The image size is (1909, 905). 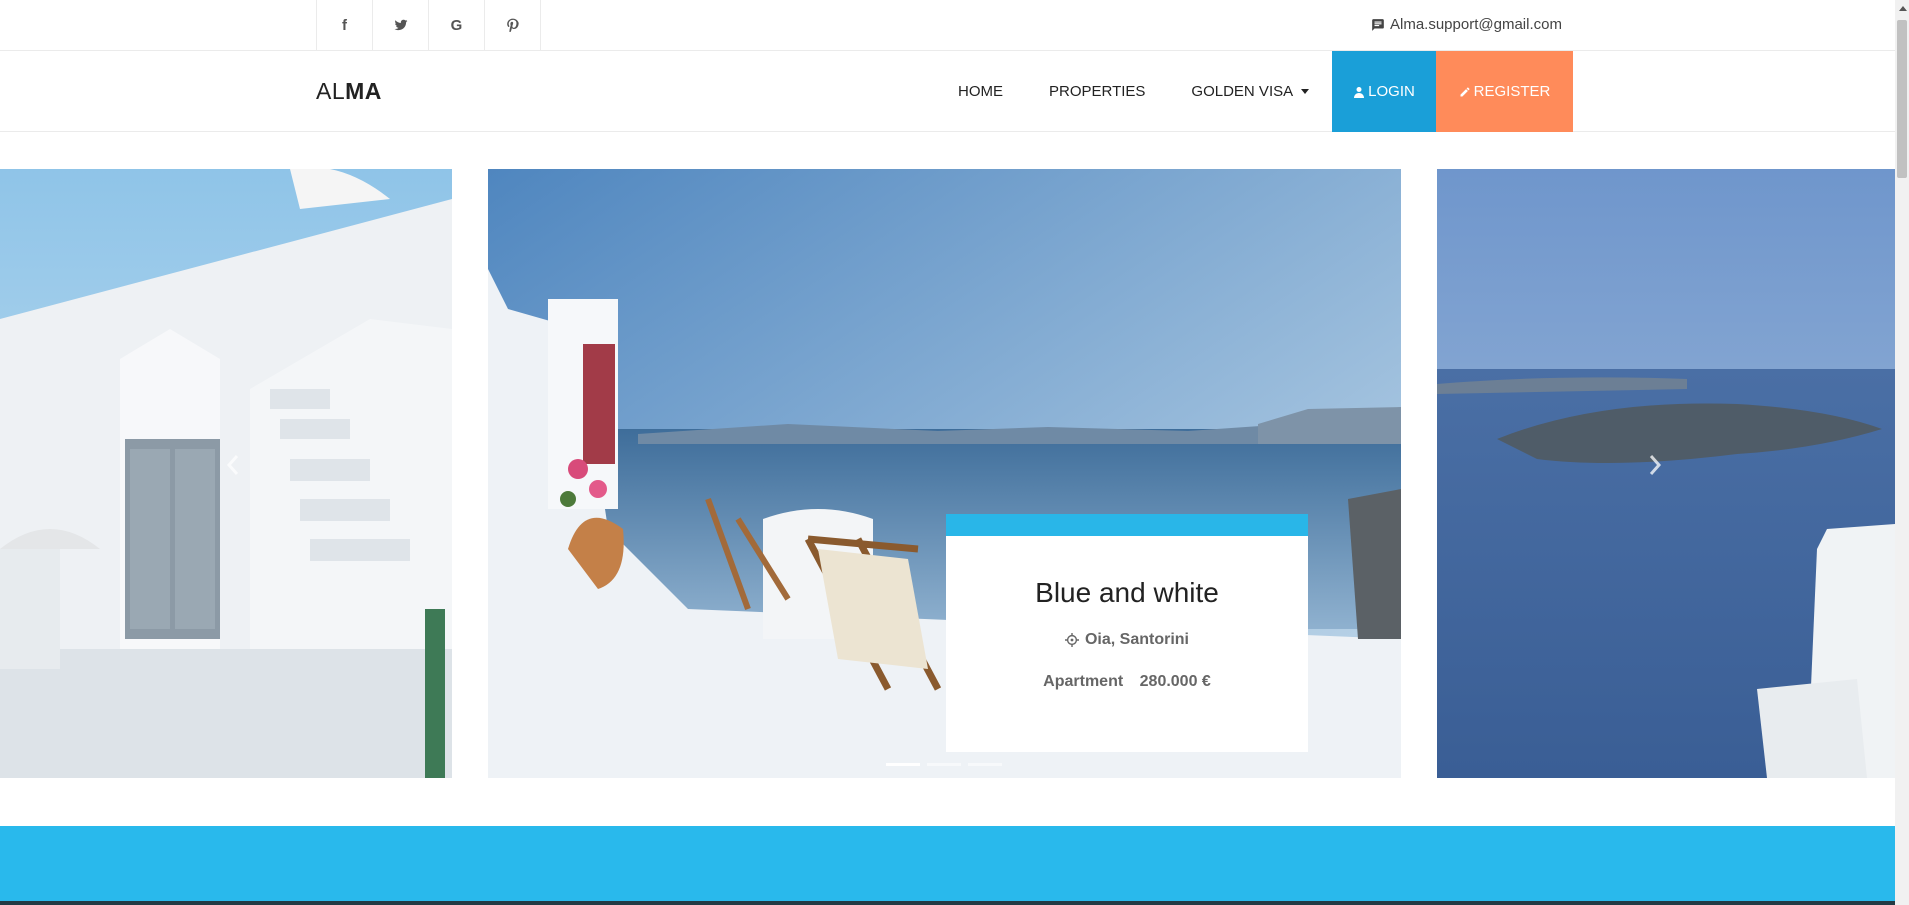 What do you see at coordinates (1242, 91) in the screenshot?
I see `nav-golden-visa-label: GOLDEN VISA` at bounding box center [1242, 91].